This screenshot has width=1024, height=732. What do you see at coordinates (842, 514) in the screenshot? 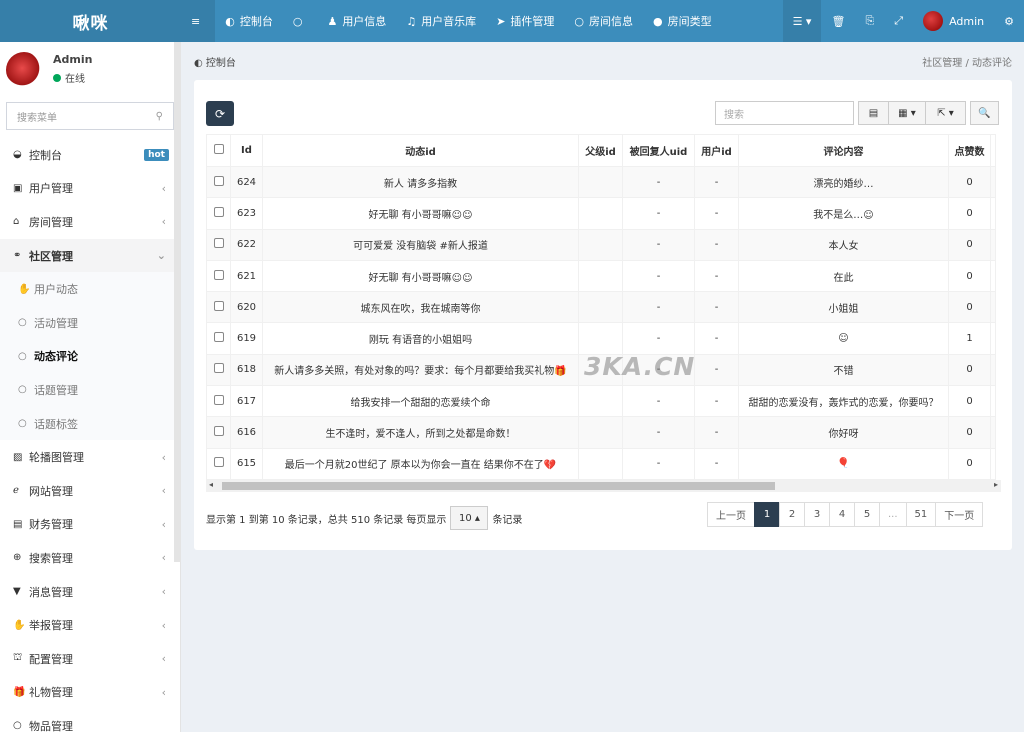
I see `page-button: 4` at bounding box center [842, 514].